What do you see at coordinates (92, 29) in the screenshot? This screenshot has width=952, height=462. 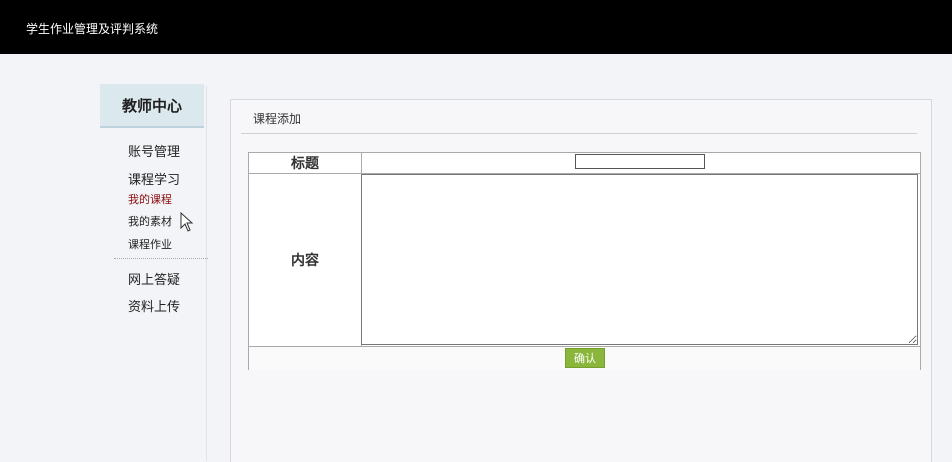 I see `app-title: 学生作业管理及评判系统` at bounding box center [92, 29].